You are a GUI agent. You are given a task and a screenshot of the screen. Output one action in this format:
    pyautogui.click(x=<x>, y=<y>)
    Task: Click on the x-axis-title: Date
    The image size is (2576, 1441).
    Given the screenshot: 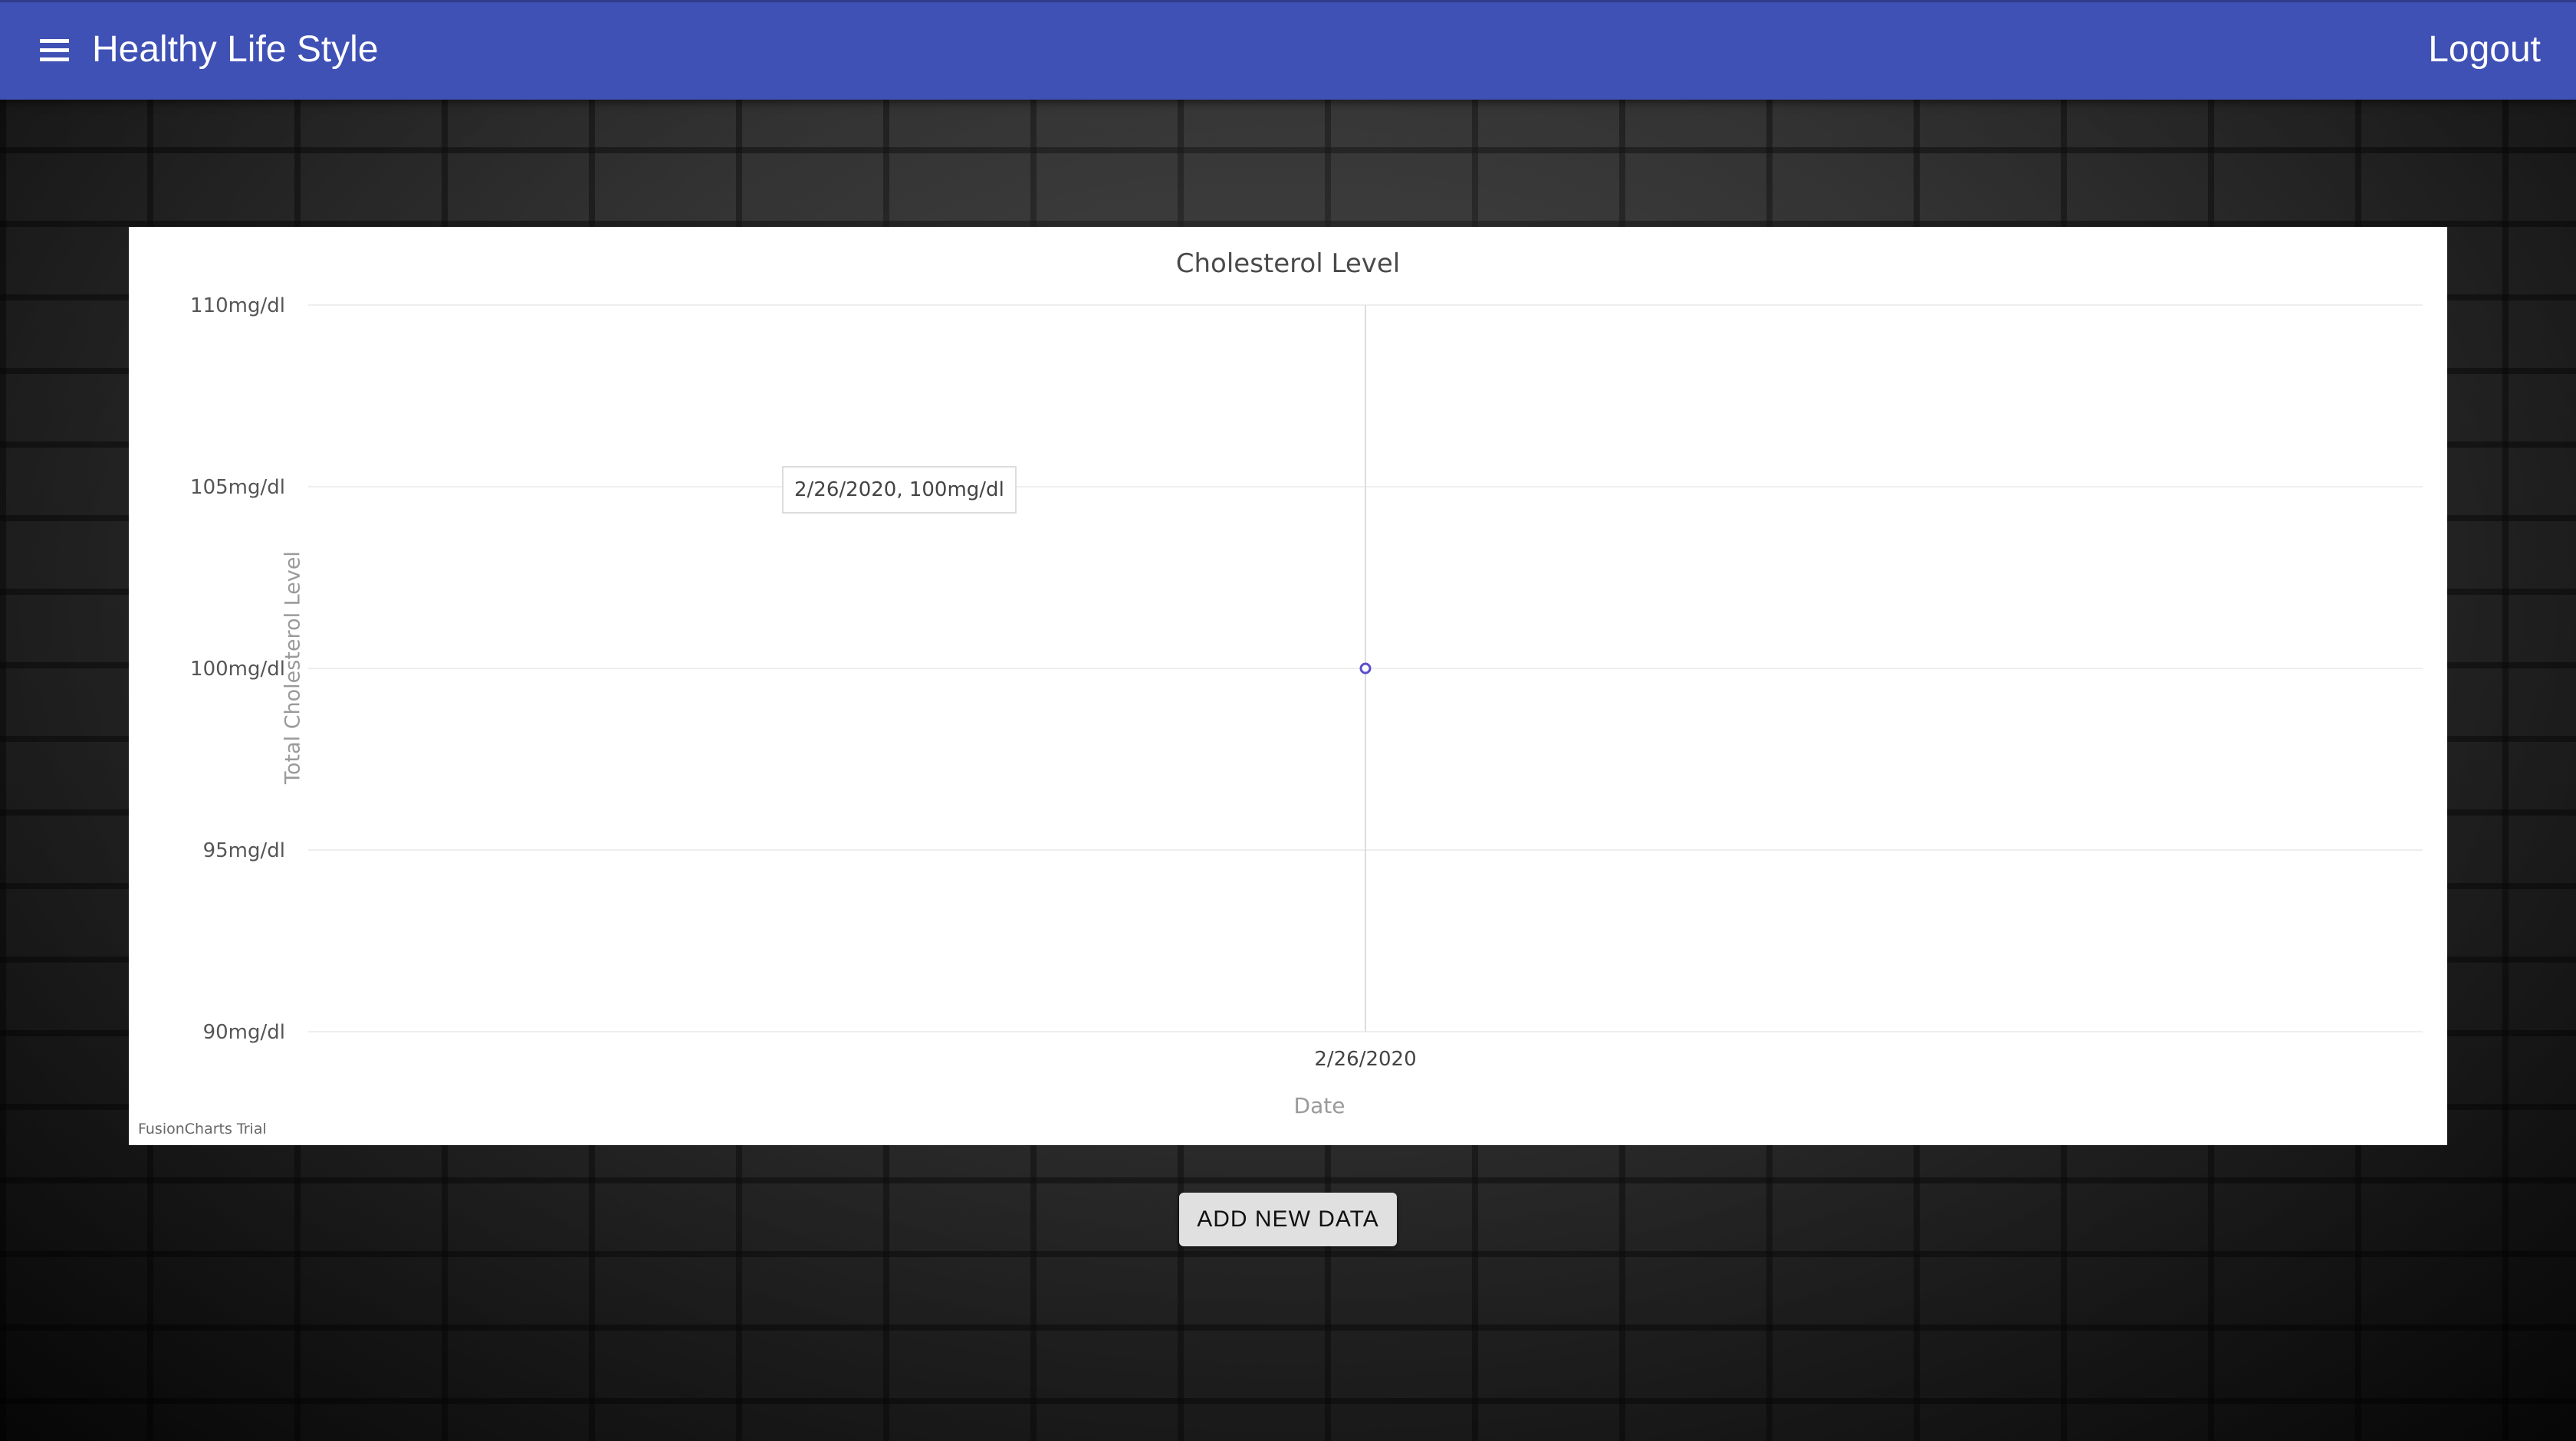 What is the action you would take?
    pyautogui.click(x=1320, y=1105)
    